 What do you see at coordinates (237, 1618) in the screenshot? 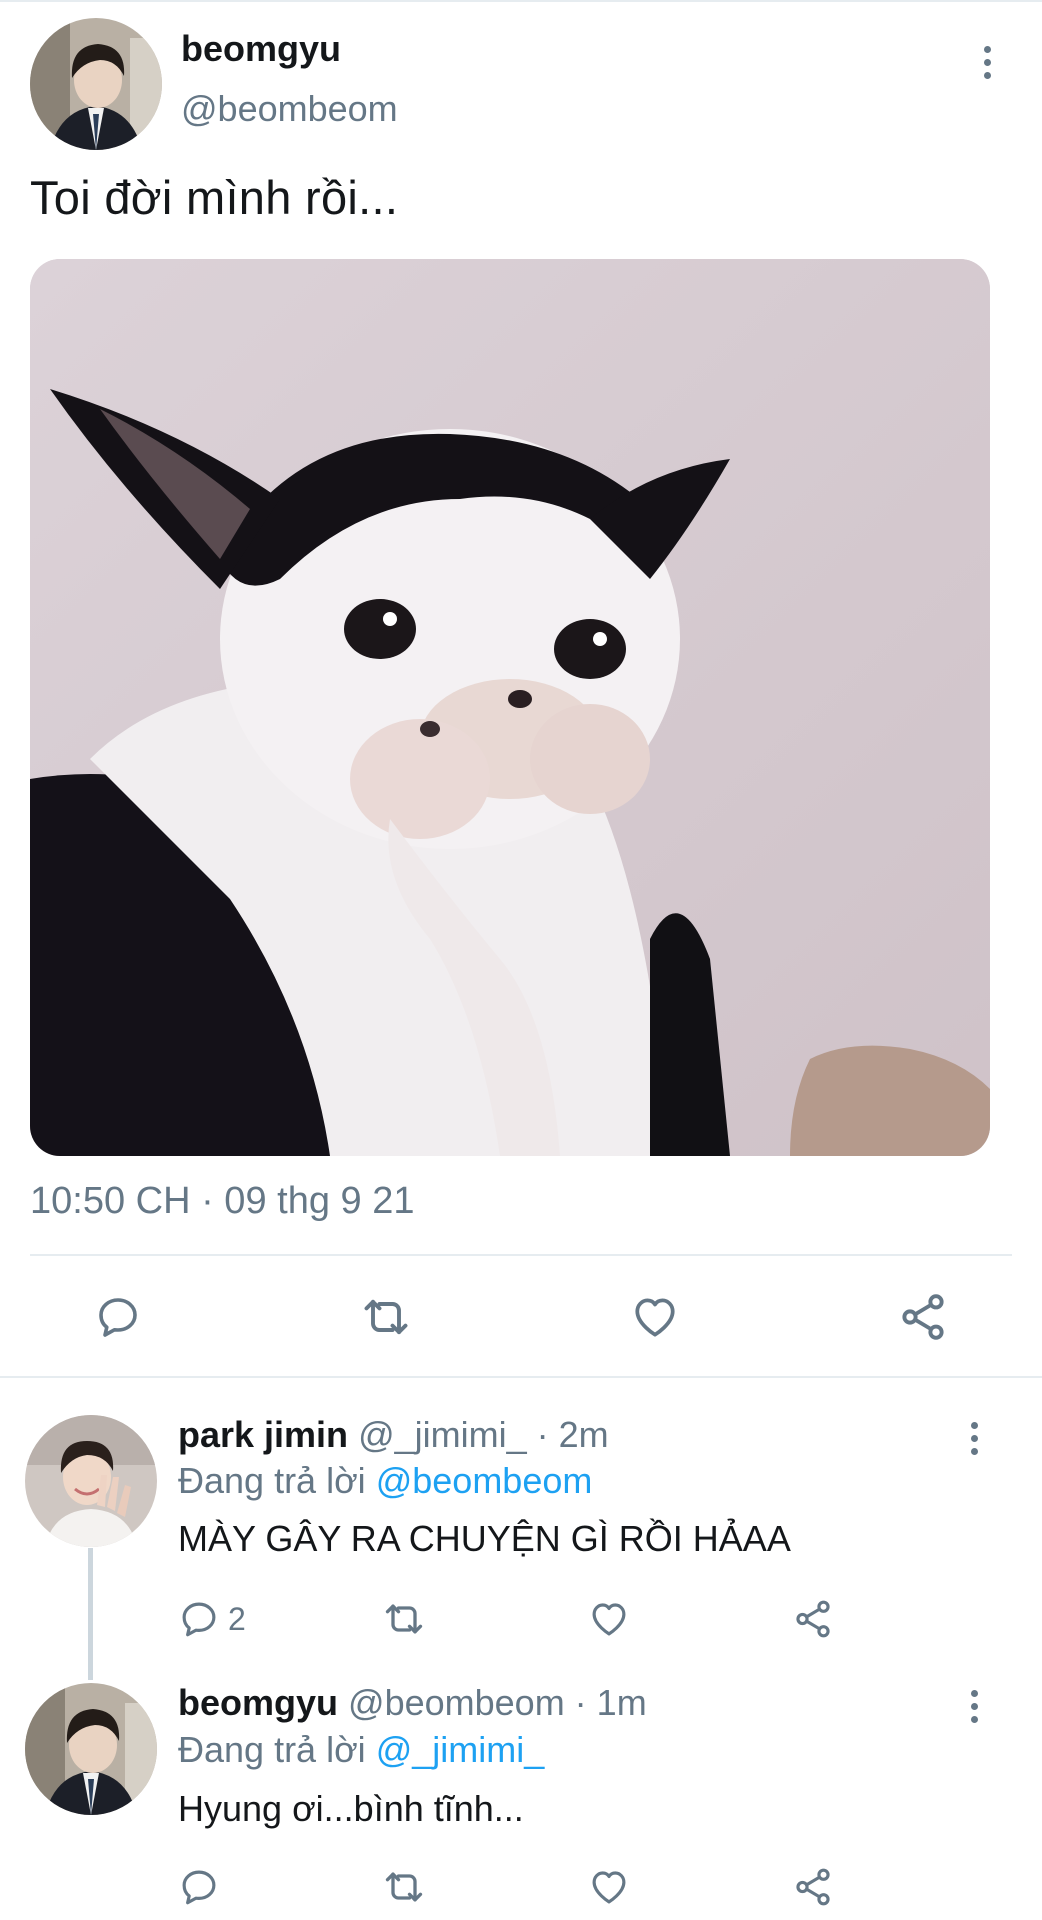
I see `reply-count: 2` at bounding box center [237, 1618].